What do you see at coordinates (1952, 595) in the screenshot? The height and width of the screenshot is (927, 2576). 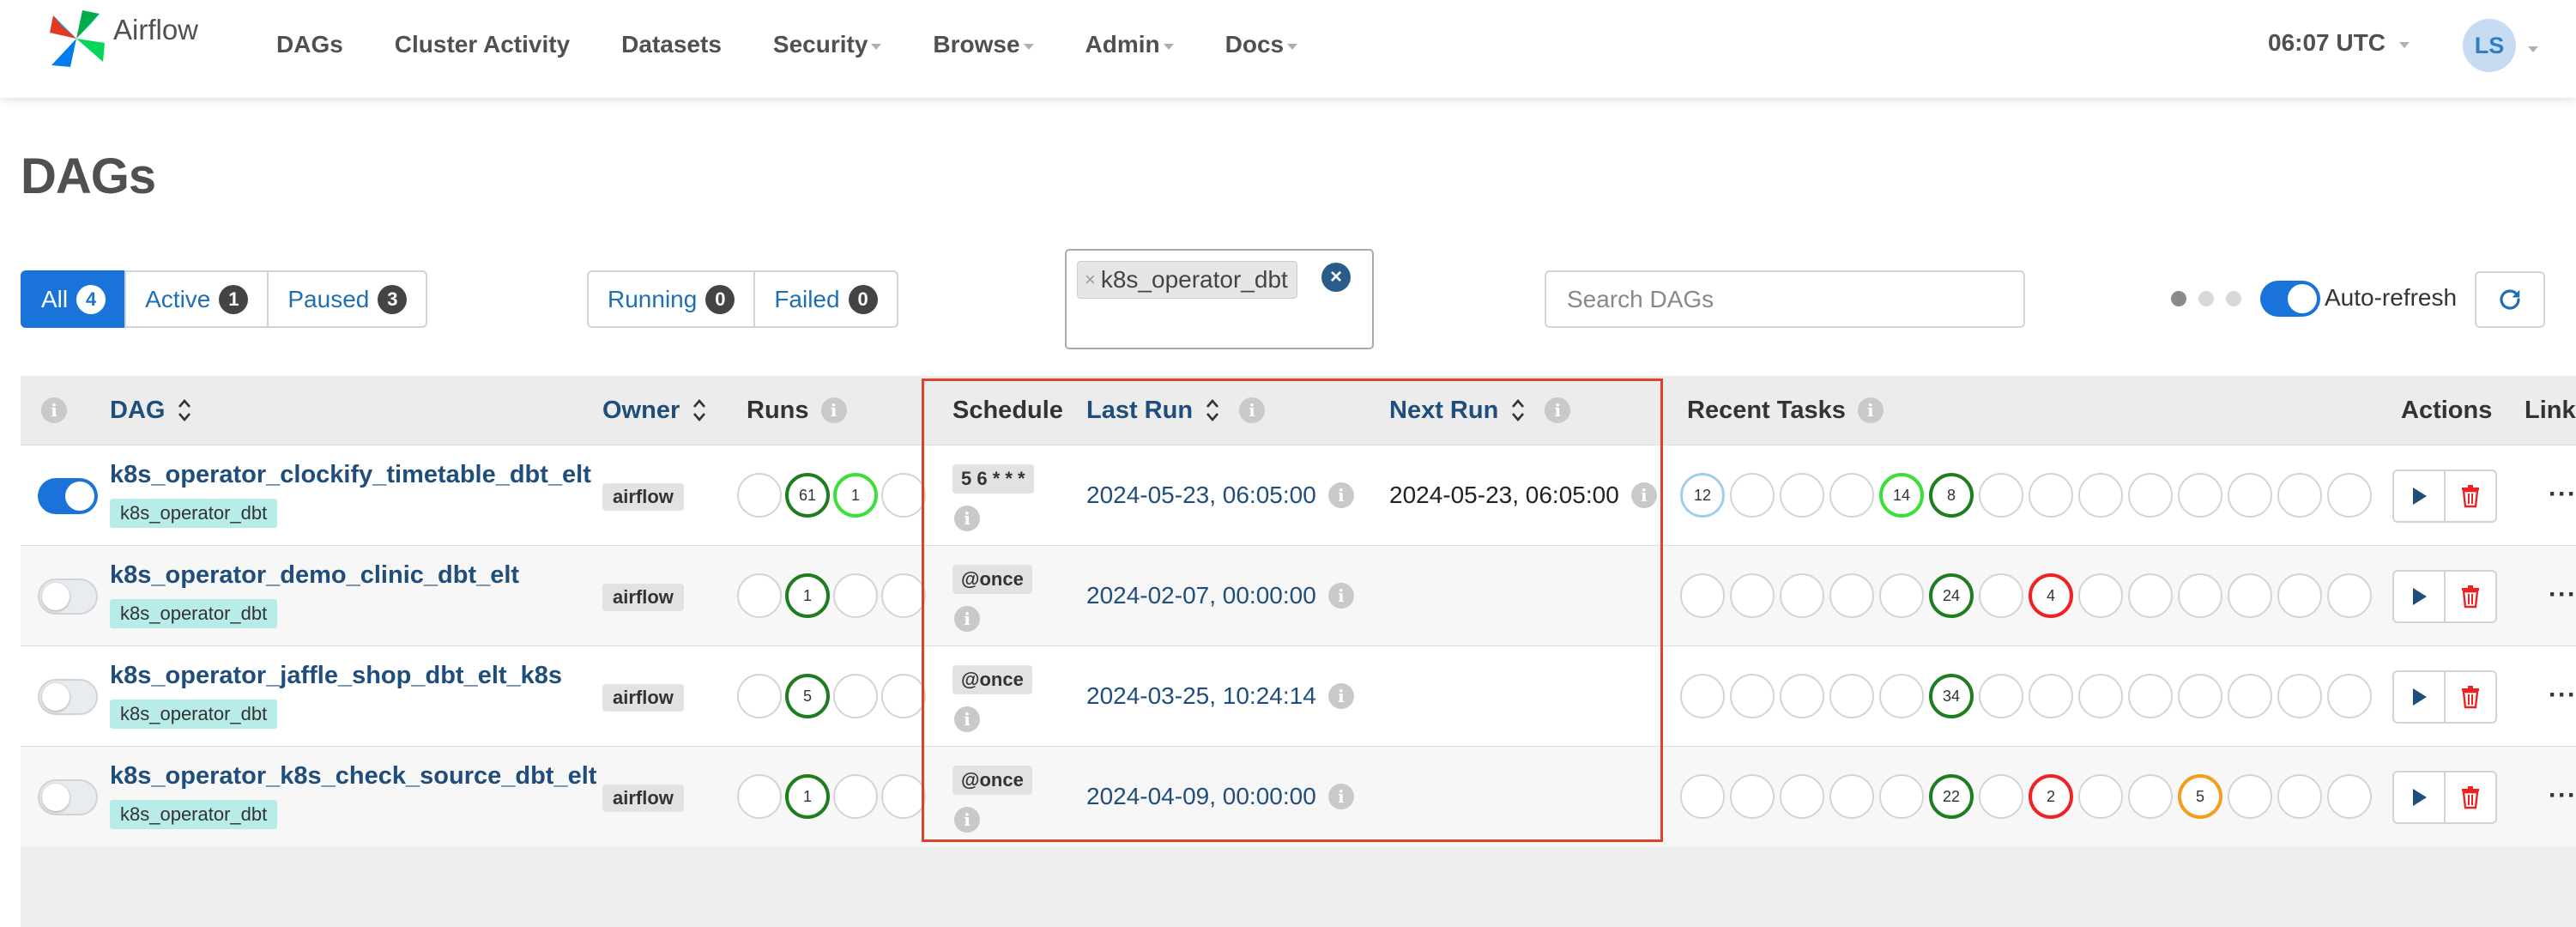 I see `task-state-circle: 24` at bounding box center [1952, 595].